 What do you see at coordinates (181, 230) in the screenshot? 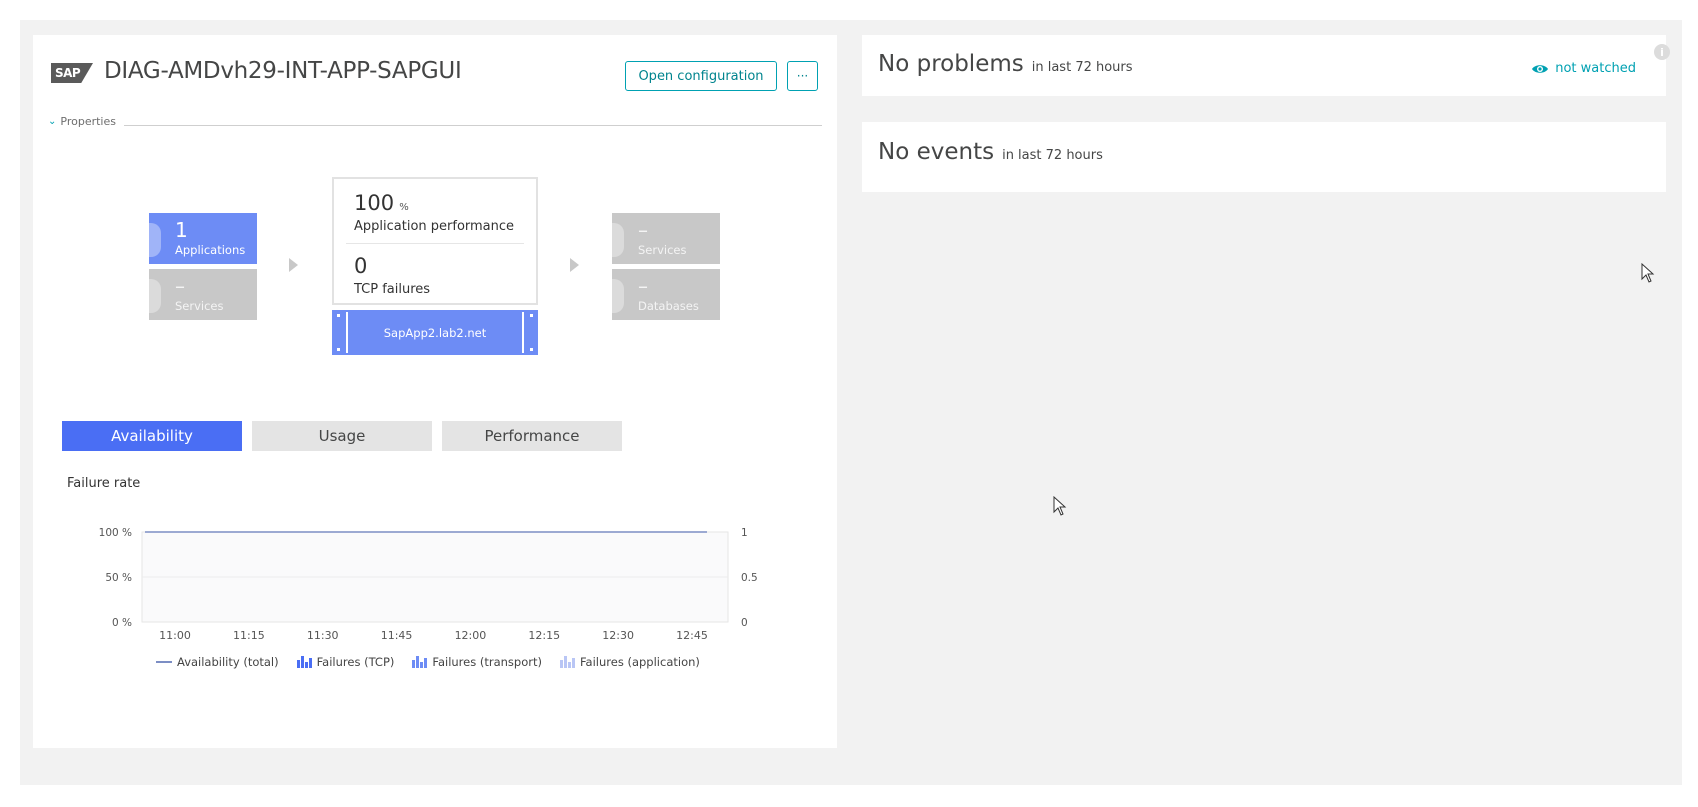
I see `applications-count: 1` at bounding box center [181, 230].